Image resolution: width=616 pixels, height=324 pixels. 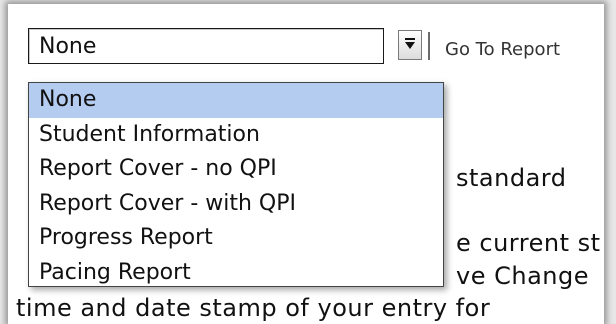 What do you see at coordinates (206, 46) in the screenshot?
I see `report-select: None` at bounding box center [206, 46].